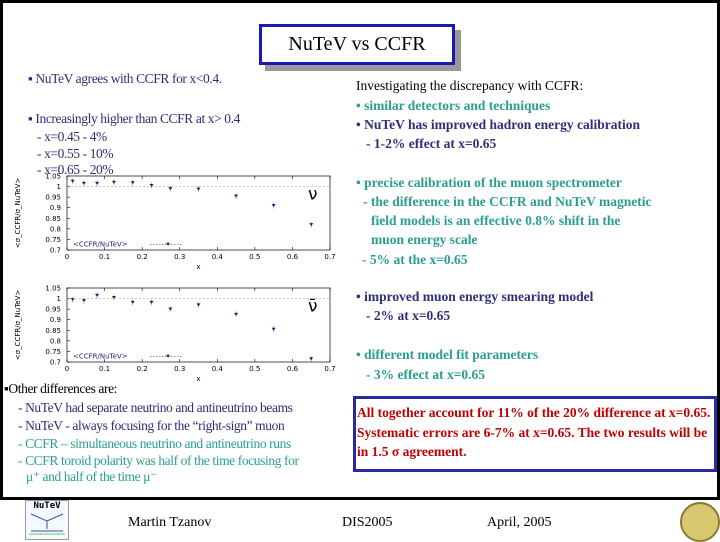 Image resolution: width=720 pixels, height=542 pixels. Describe the element at coordinates (424, 239) in the screenshot. I see `right-item: muon energy scale` at that location.